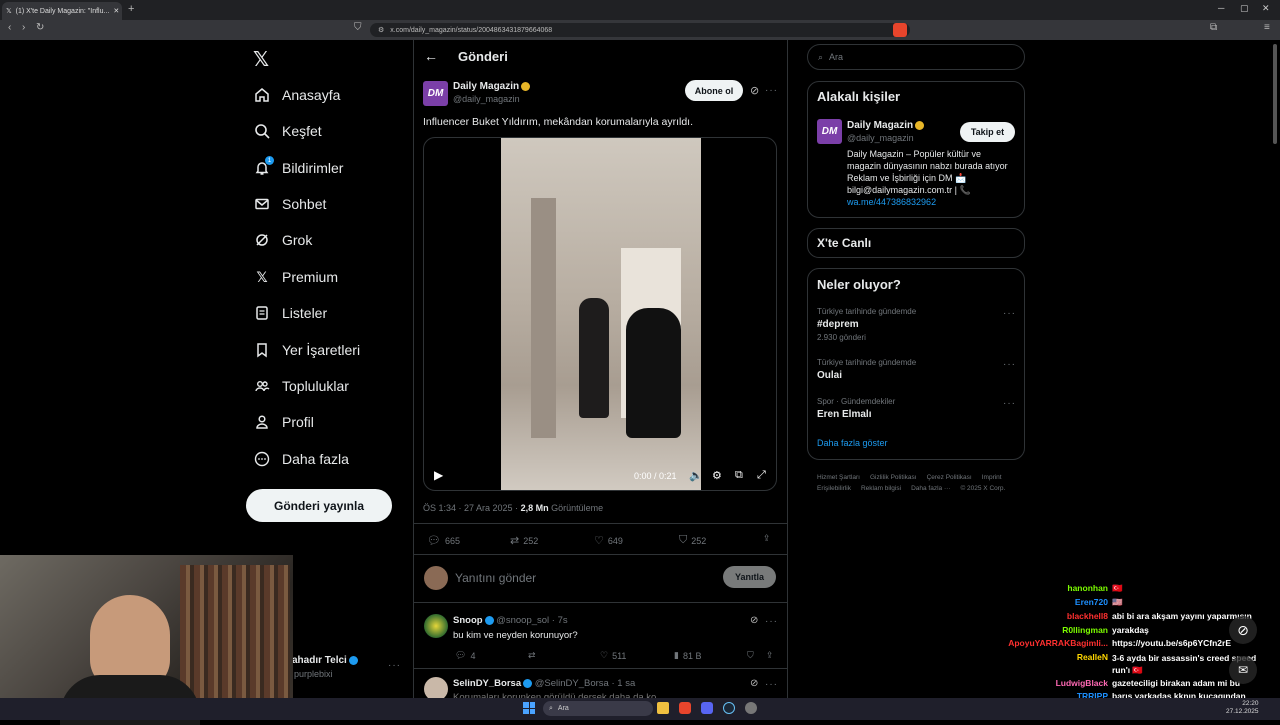  Describe the element at coordinates (891, 202) in the screenshot. I see `related-link: wa.me/447386832962` at that location.